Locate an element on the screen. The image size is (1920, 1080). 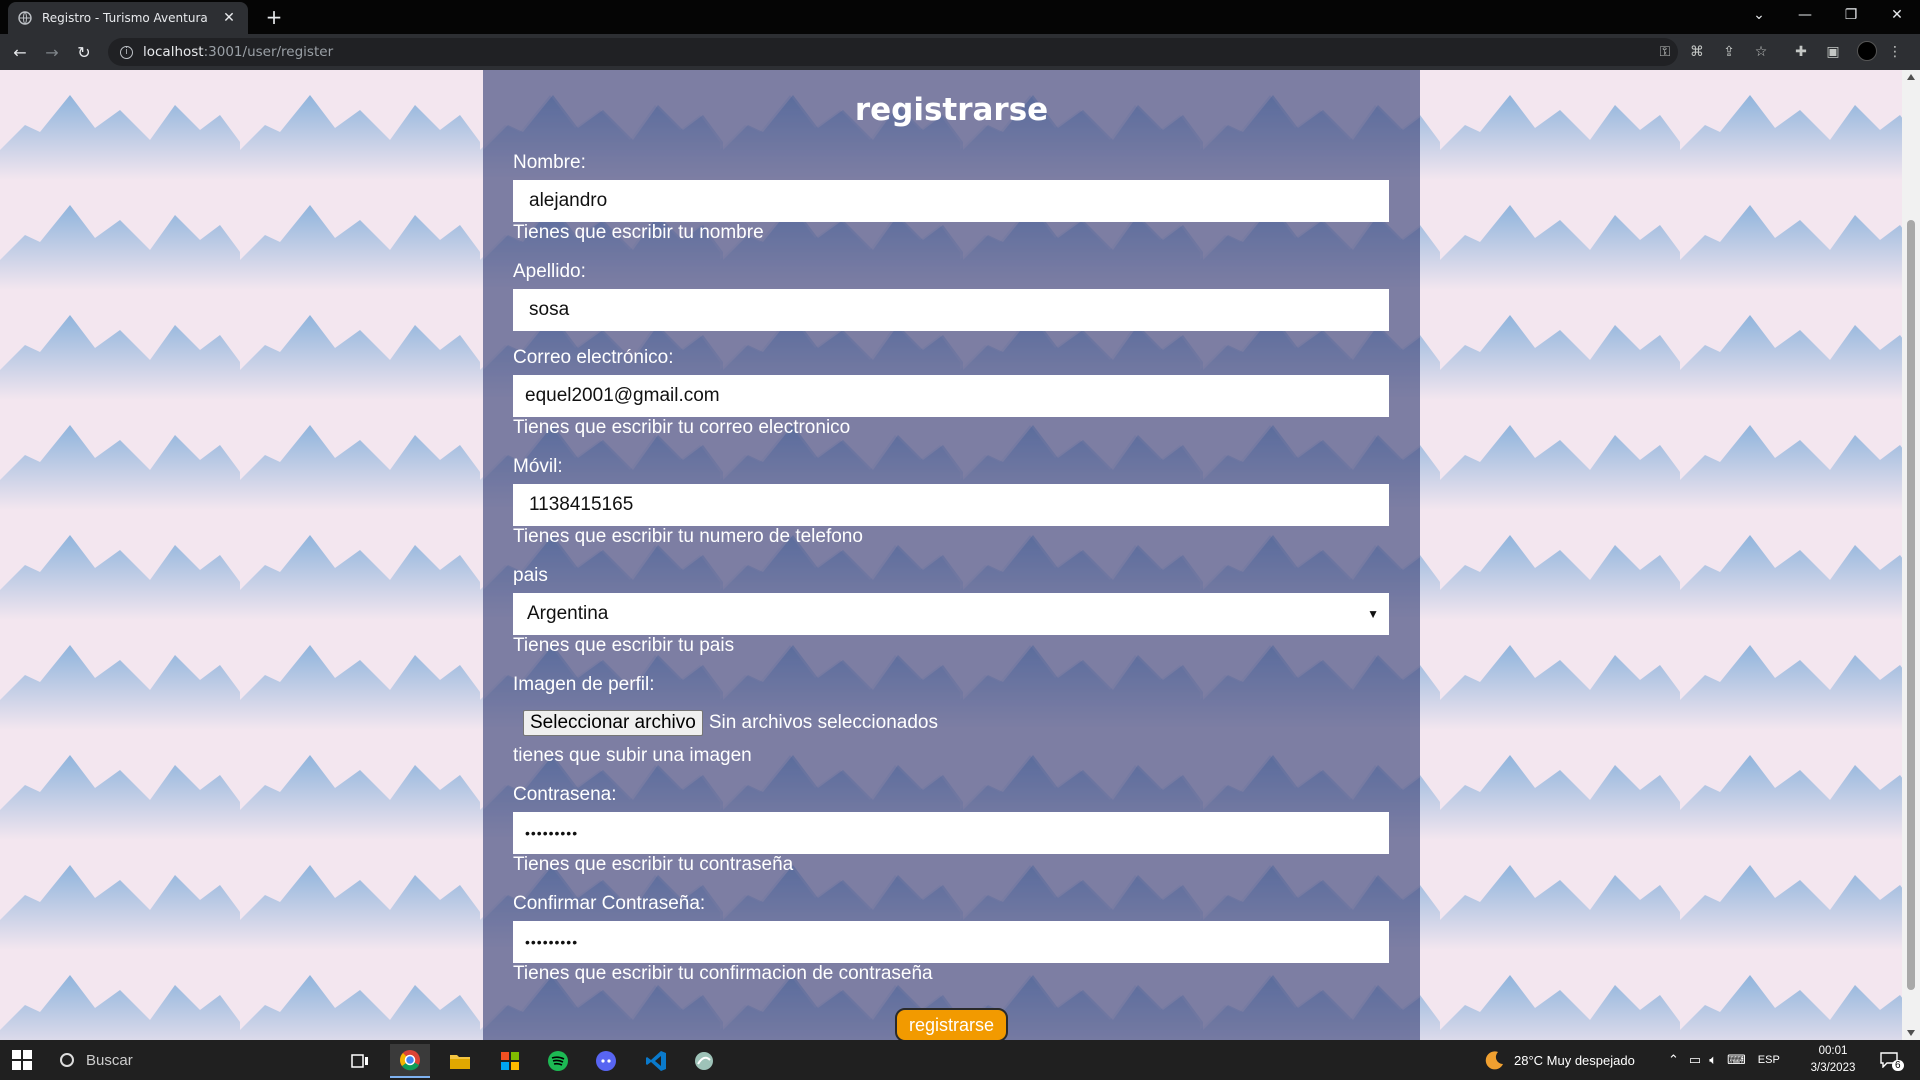
discord-icon is located at coordinates (606, 1061).